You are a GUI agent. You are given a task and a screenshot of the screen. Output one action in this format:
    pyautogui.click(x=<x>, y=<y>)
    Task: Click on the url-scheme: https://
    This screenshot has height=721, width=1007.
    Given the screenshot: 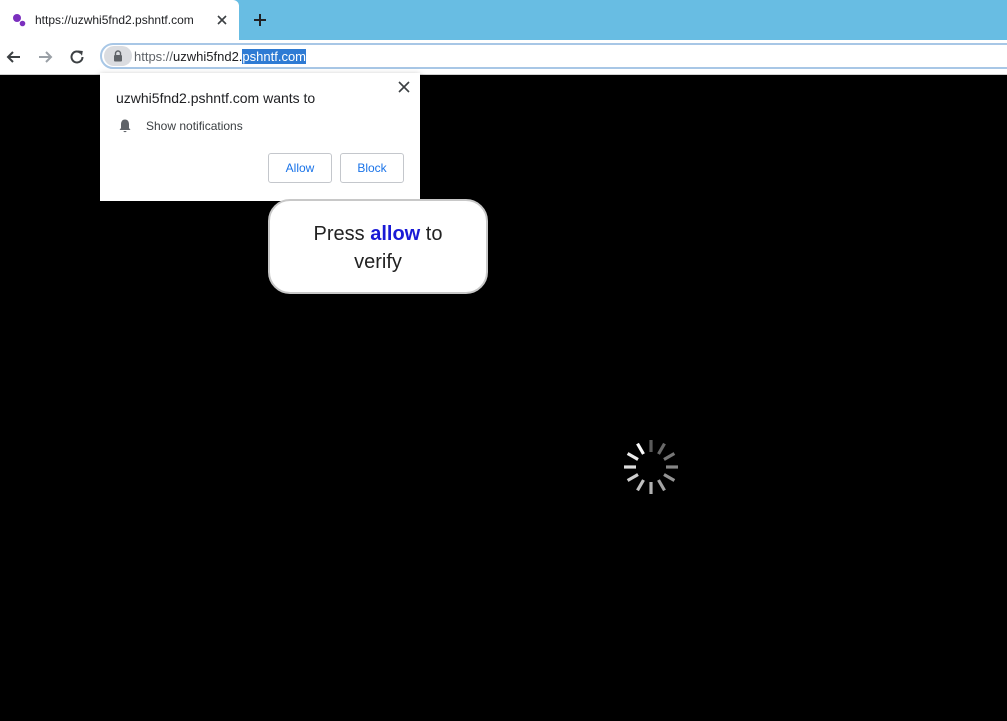 What is the action you would take?
    pyautogui.click(x=154, y=56)
    